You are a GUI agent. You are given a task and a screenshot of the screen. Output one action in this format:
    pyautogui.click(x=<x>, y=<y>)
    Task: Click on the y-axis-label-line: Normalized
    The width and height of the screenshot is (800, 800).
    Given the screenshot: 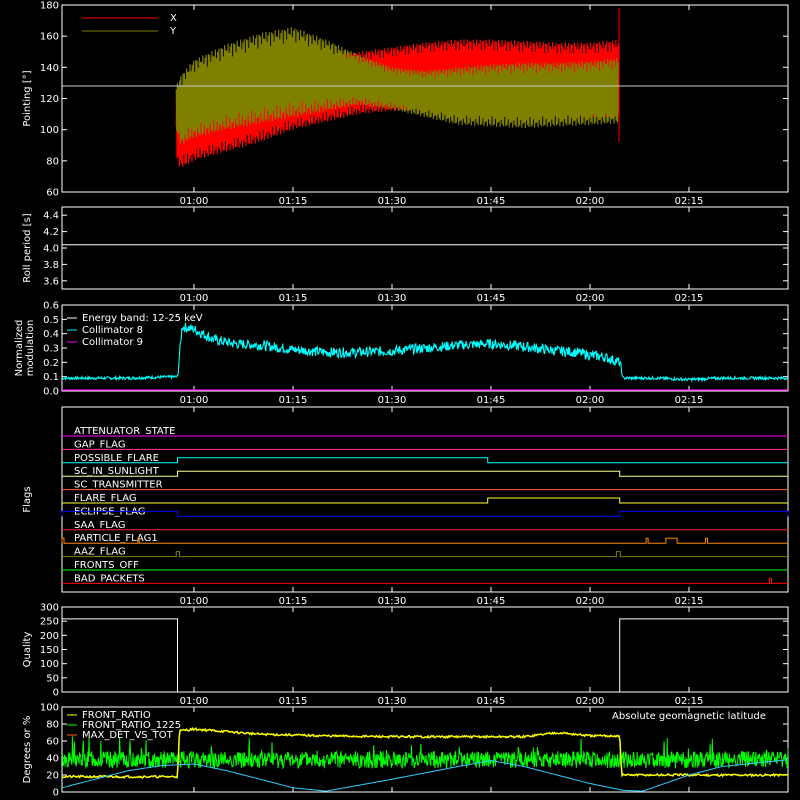 What is the action you would take?
    pyautogui.click(x=19, y=348)
    